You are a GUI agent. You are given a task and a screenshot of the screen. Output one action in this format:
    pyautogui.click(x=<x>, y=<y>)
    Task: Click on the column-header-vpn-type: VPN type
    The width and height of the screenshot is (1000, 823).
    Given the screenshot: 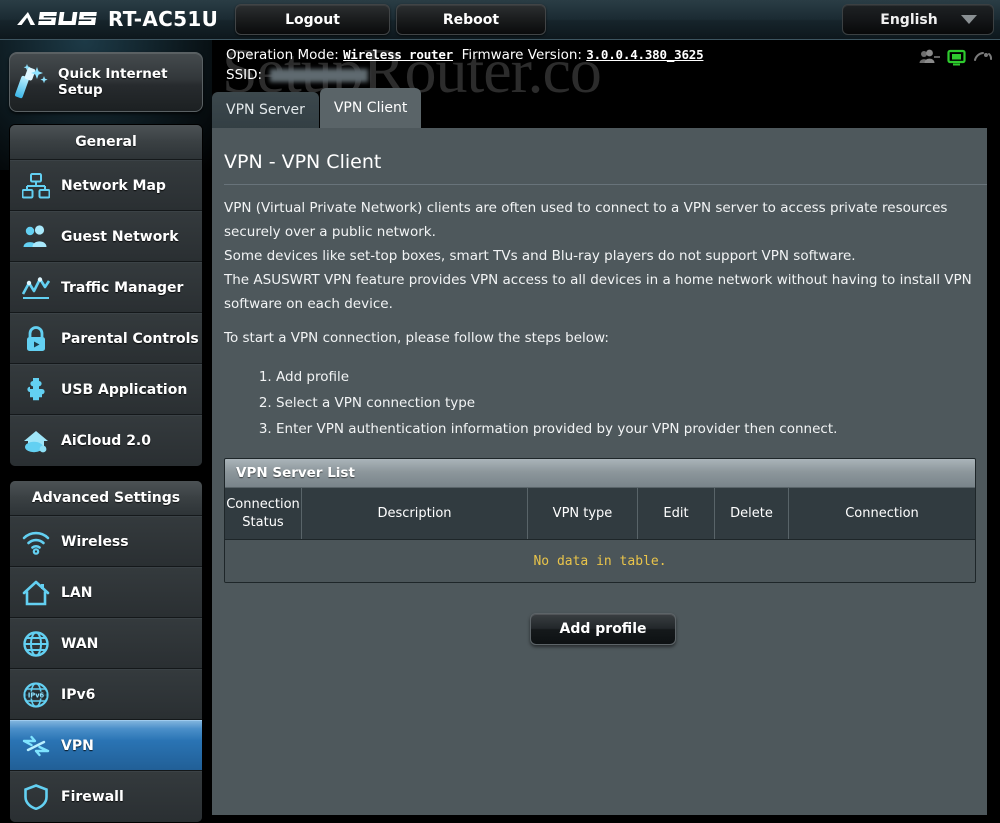 What is the action you would take?
    pyautogui.click(x=583, y=513)
    